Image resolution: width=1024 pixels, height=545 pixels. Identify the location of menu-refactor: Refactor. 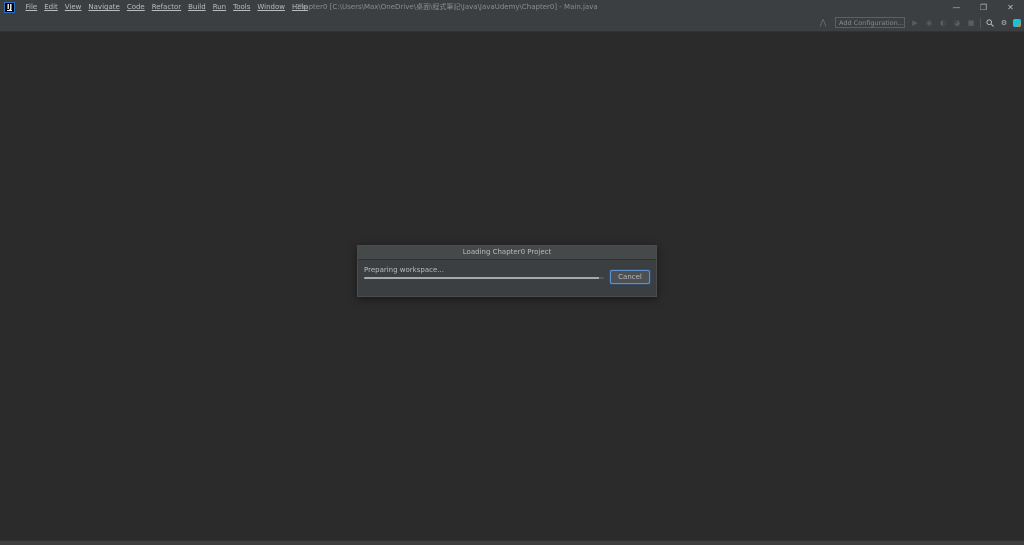
(166, 7).